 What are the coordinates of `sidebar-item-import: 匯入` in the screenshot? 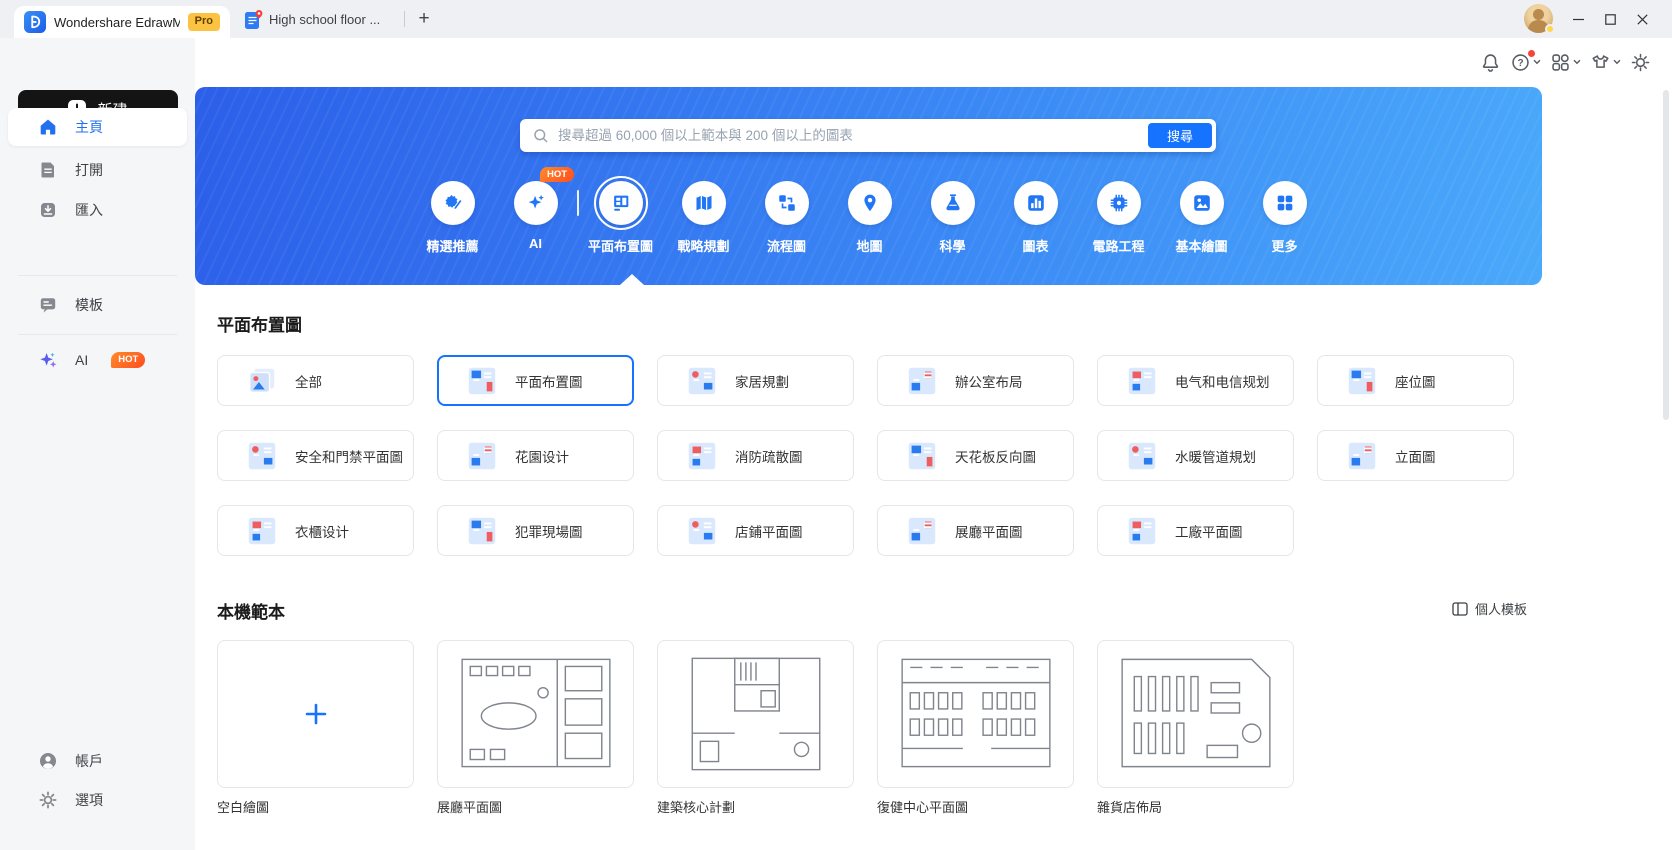 It's located at (97, 210).